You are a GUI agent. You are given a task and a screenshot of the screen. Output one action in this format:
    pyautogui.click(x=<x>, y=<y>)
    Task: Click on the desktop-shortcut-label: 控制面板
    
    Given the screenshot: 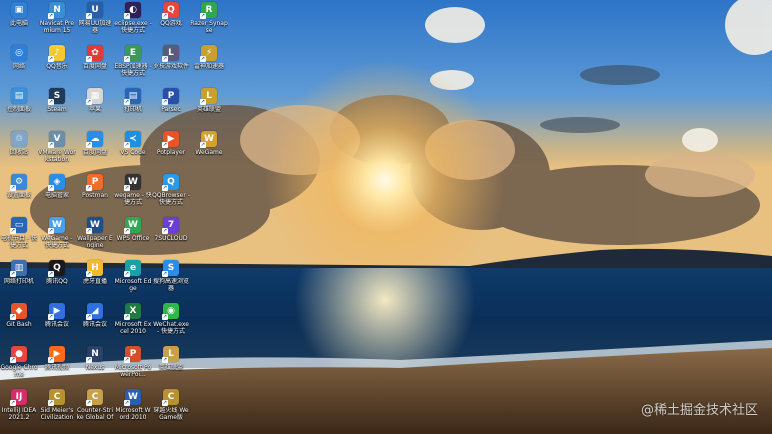 What is the action you would take?
    pyautogui.click(x=18, y=109)
    